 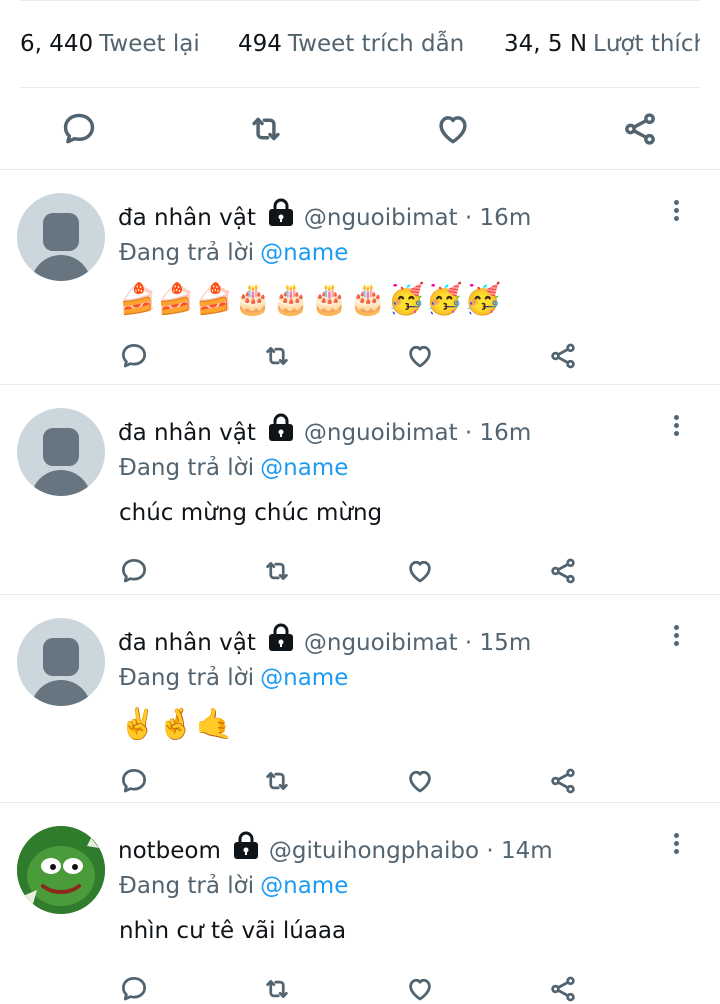 What do you see at coordinates (506, 643) in the screenshot?
I see `timestamp: 15m` at bounding box center [506, 643].